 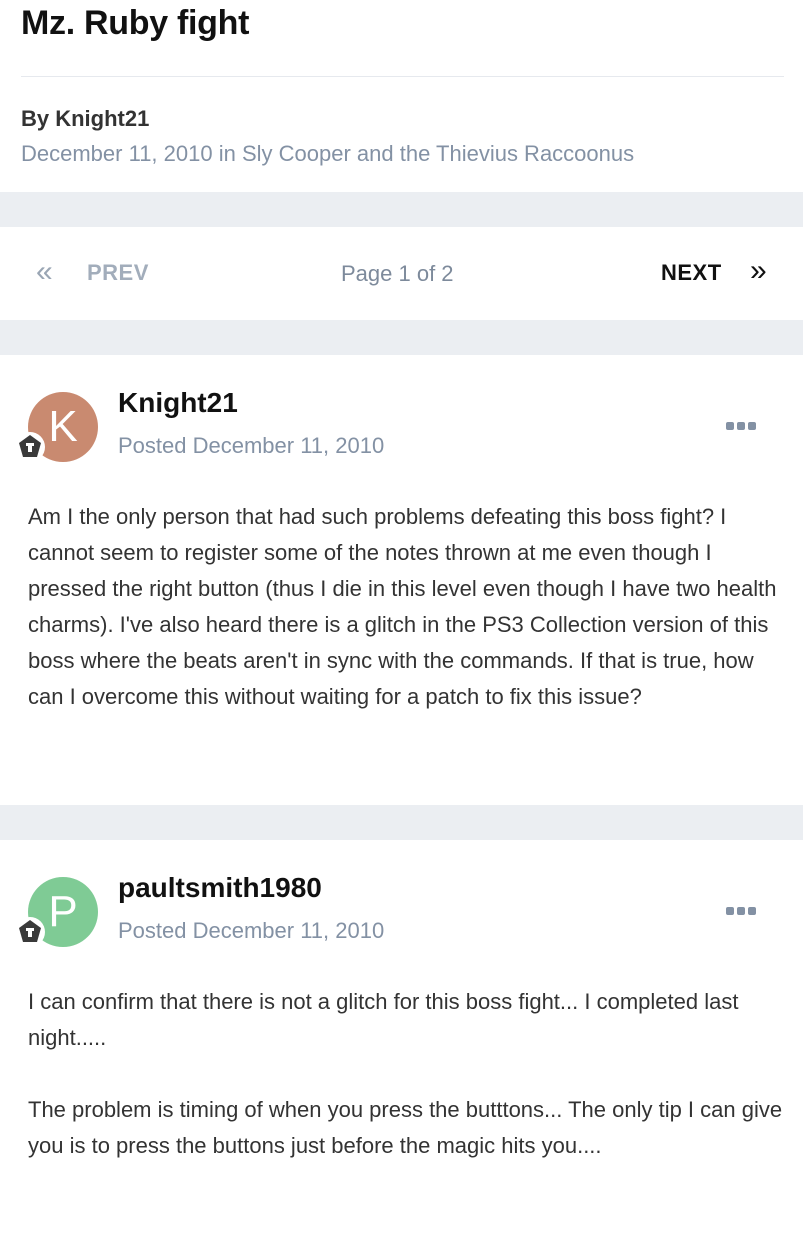 I want to click on page-title: Mz. Ruby fight, so click(x=135, y=23).